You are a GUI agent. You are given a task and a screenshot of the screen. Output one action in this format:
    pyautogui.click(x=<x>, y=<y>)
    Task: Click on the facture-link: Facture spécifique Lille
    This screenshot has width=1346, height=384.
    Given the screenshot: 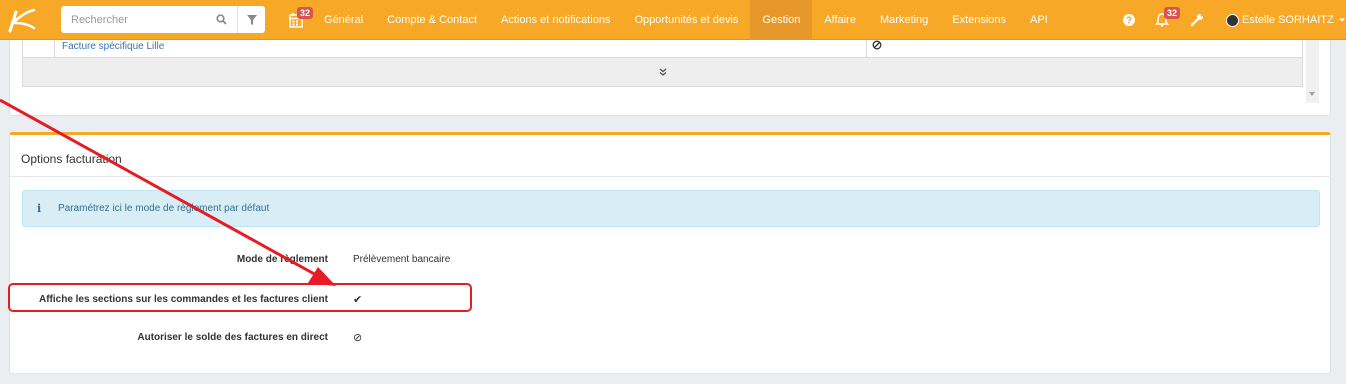 What is the action you would take?
    pyautogui.click(x=113, y=48)
    